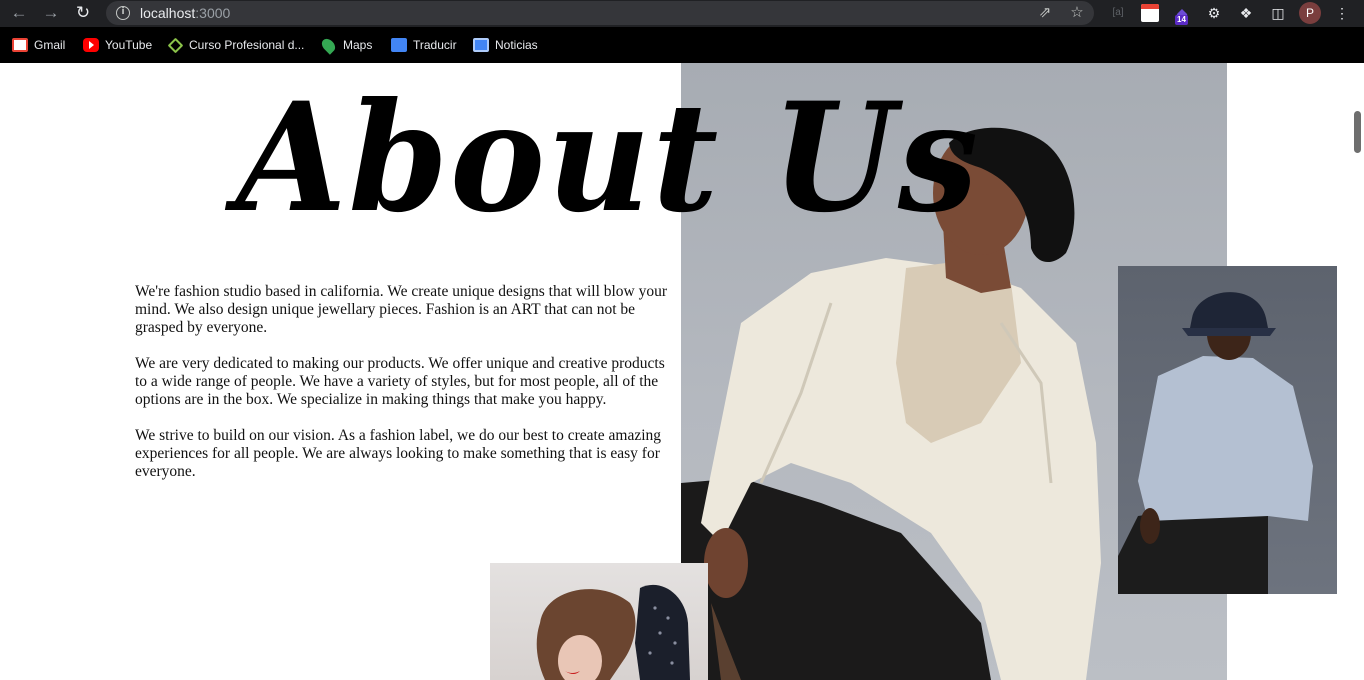 The width and height of the screenshot is (1364, 680). Describe the element at coordinates (50, 45) in the screenshot. I see `bookmark-label: Gmail` at that location.